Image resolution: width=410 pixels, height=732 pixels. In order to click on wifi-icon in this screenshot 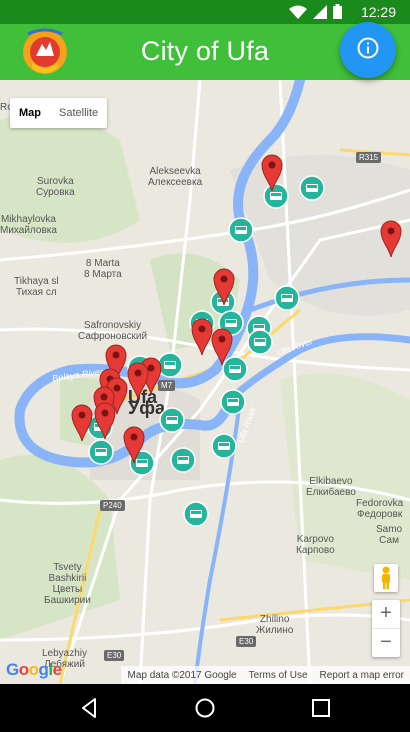, I will do `click(298, 14)`.